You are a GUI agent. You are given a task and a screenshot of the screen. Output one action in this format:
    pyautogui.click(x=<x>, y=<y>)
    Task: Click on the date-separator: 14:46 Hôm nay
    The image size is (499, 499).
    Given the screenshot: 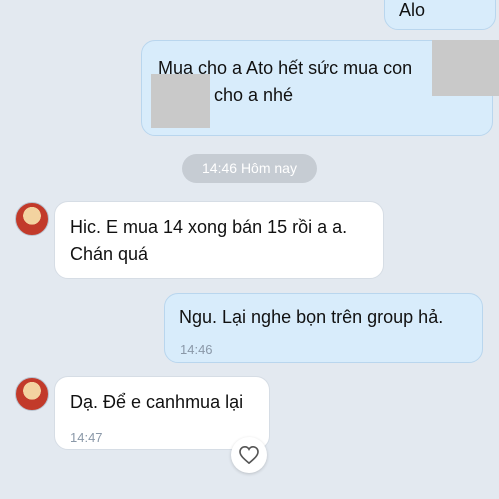 What is the action you would take?
    pyautogui.click(x=249, y=168)
    